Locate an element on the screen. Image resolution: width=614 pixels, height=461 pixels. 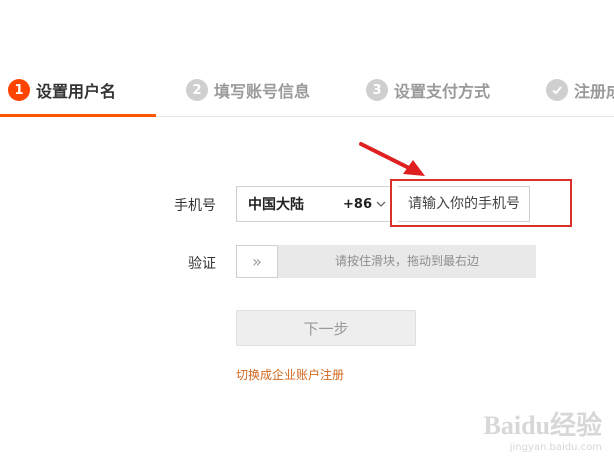
step-1: 1 设置用户名 is located at coordinates (62, 90).